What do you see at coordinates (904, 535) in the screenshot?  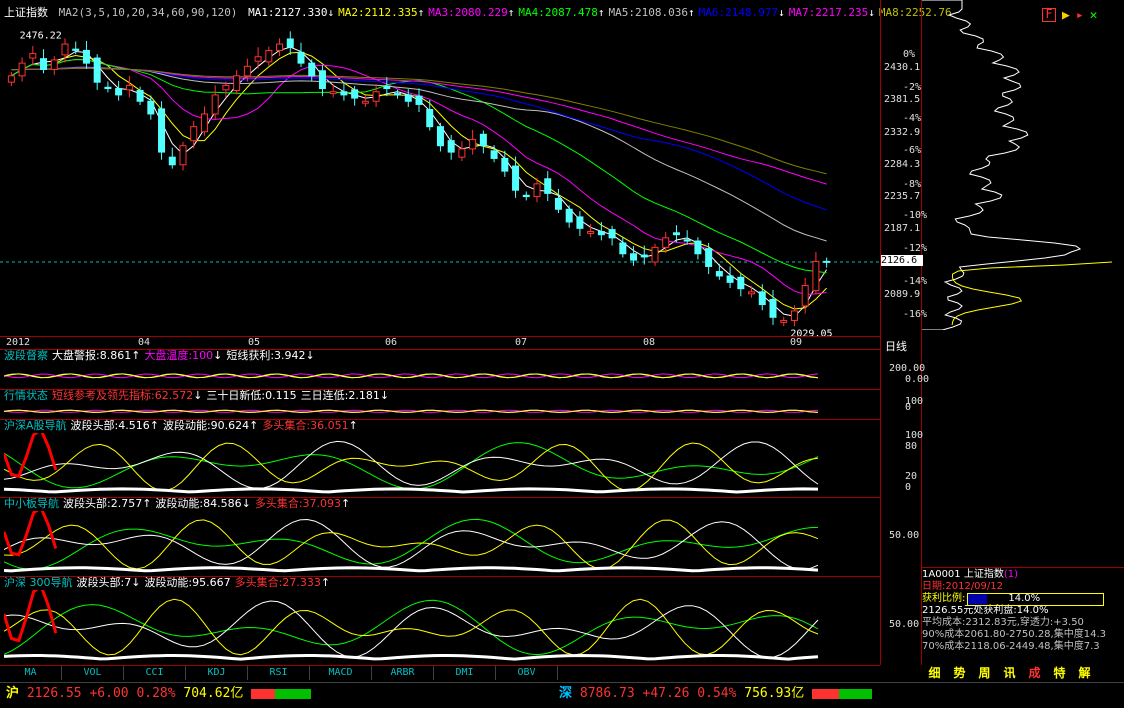 I see `indicator-tick: 50.00` at bounding box center [904, 535].